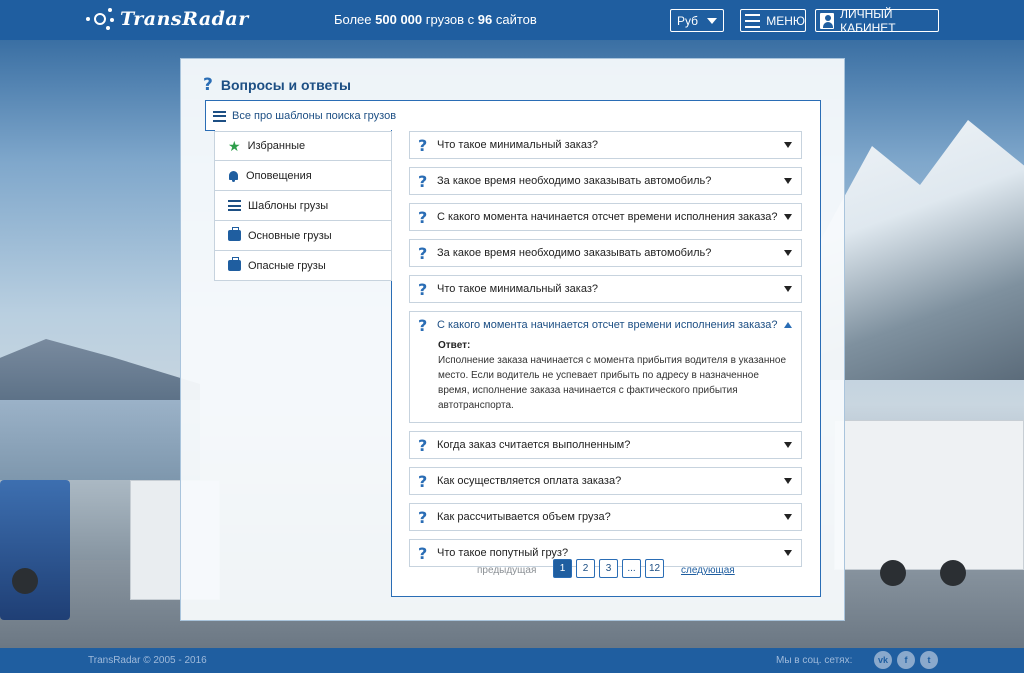  What do you see at coordinates (277, 85) in the screenshot?
I see `page-title: ? Вопросы и ответы` at bounding box center [277, 85].